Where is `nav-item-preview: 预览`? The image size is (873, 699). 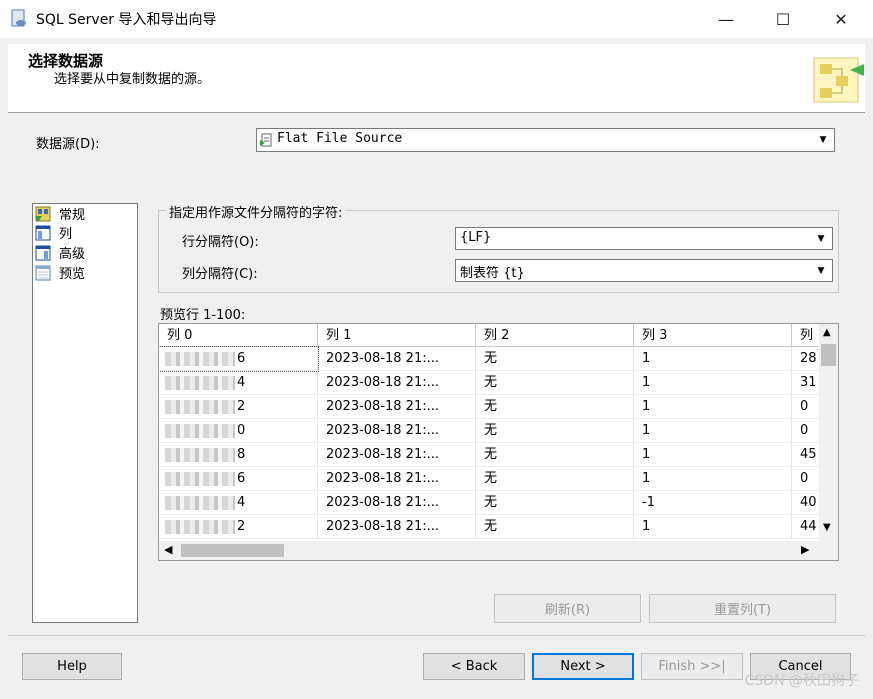
nav-item-preview: 预览 is located at coordinates (60, 272).